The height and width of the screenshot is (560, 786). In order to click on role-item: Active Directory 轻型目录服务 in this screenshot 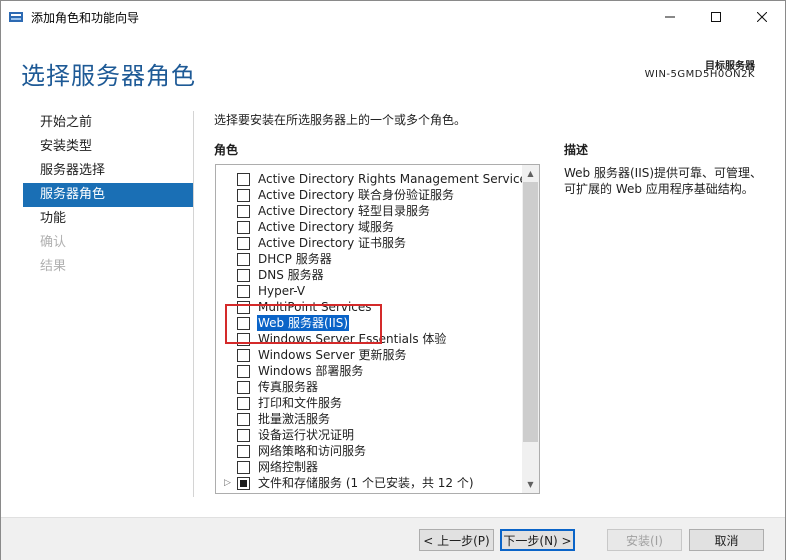, I will do `click(370, 211)`.